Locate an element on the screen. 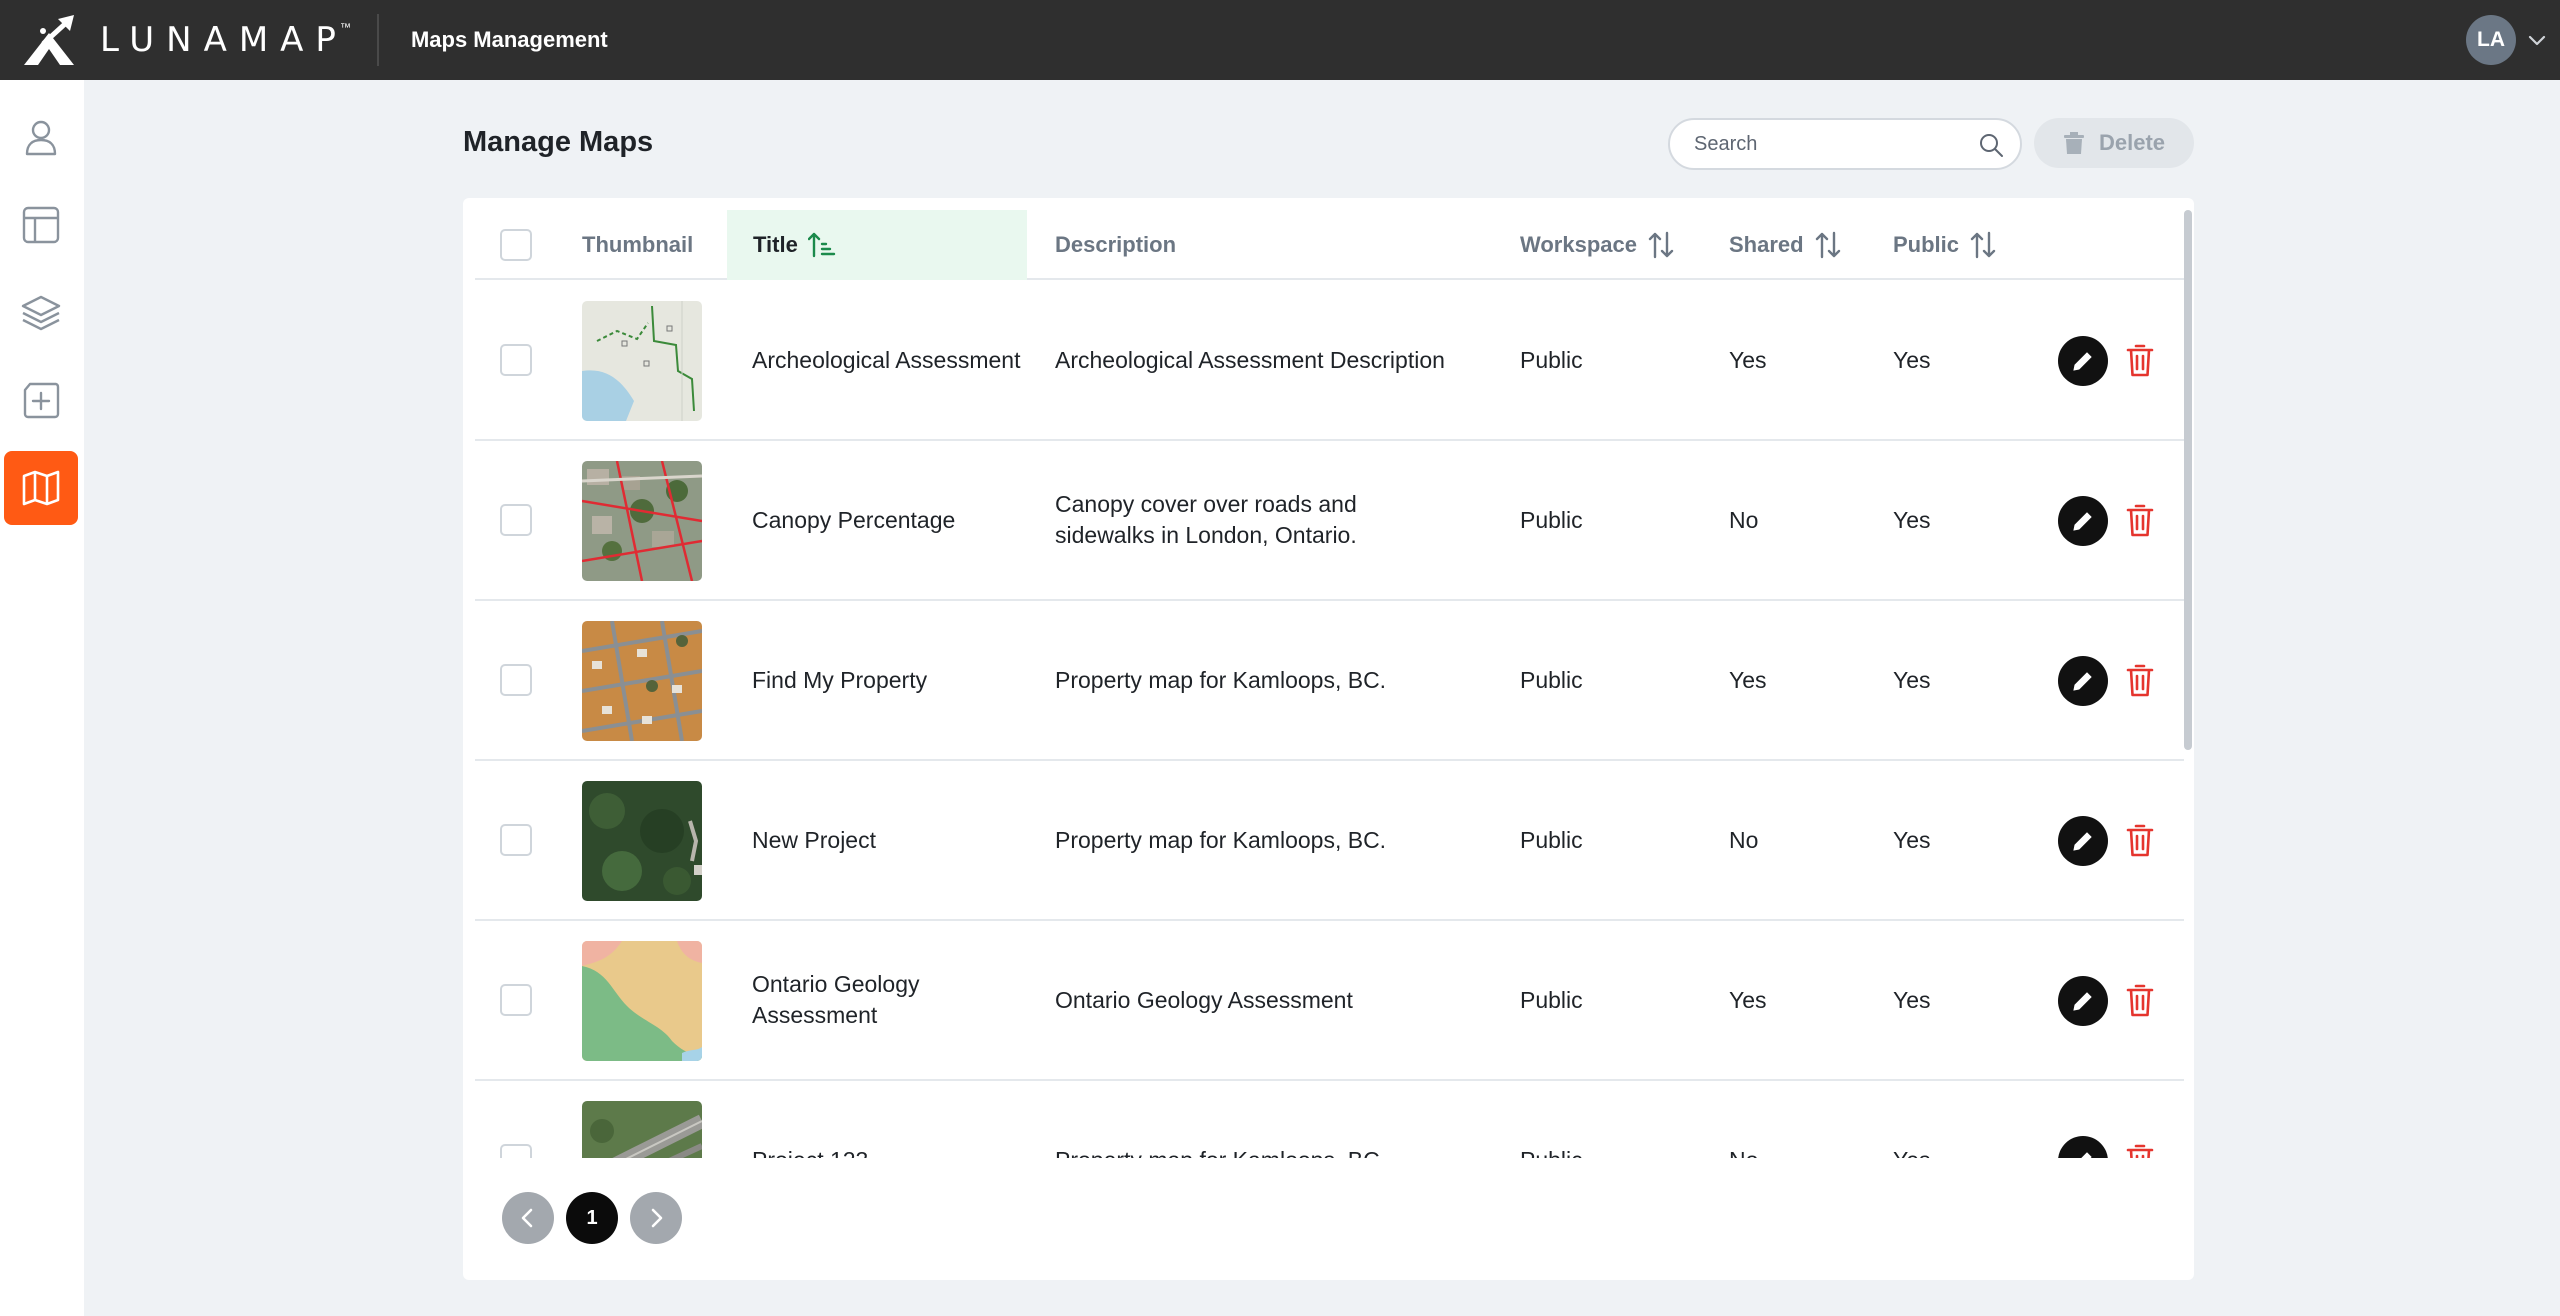  search-box is located at coordinates (1845, 144).